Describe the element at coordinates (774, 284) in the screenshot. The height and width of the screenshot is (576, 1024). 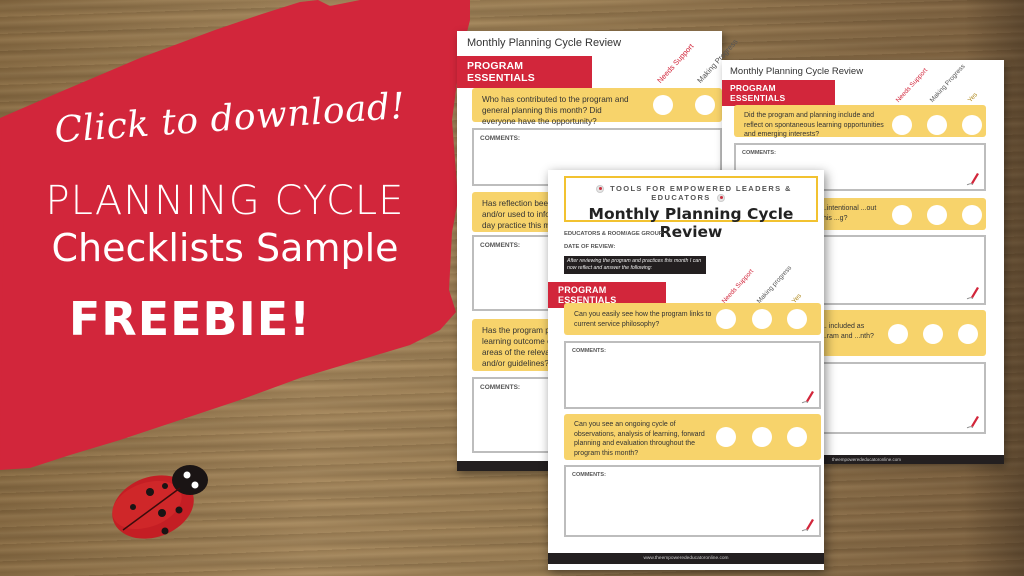
I see `column-label-making-progress: Making progress` at that location.